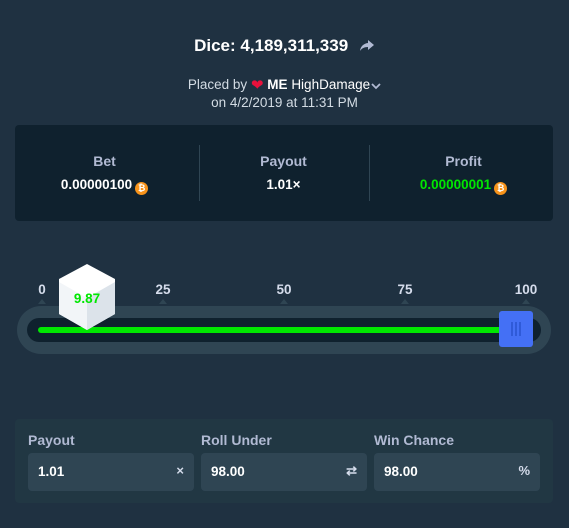 This screenshot has height=528, width=569. What do you see at coordinates (96, 184) in the screenshot?
I see `bet-amount: 0.00000100` at bounding box center [96, 184].